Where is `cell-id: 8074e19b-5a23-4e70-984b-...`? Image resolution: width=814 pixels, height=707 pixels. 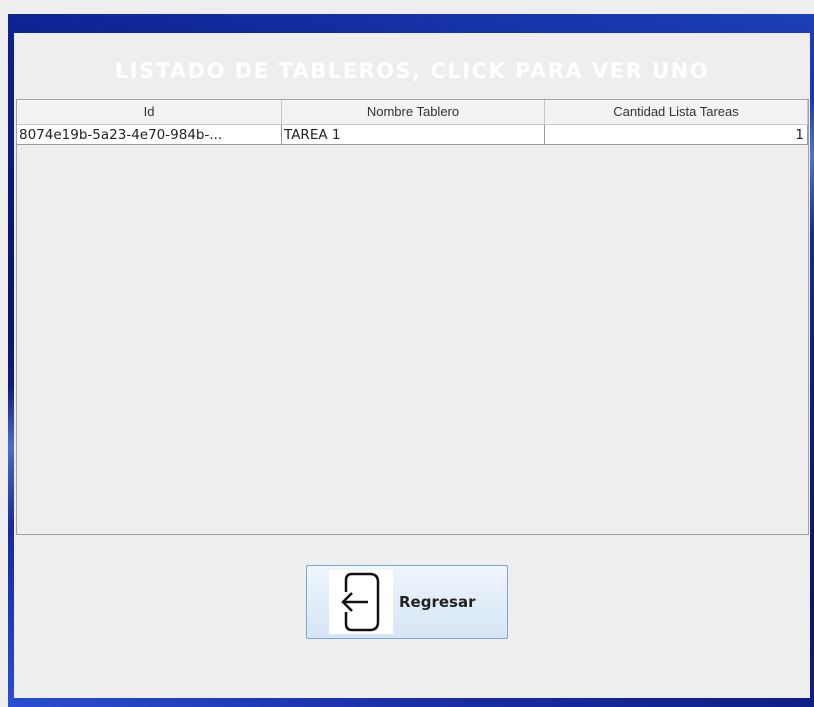
cell-id: 8074e19b-5a23-4e70-984b-... is located at coordinates (149, 135).